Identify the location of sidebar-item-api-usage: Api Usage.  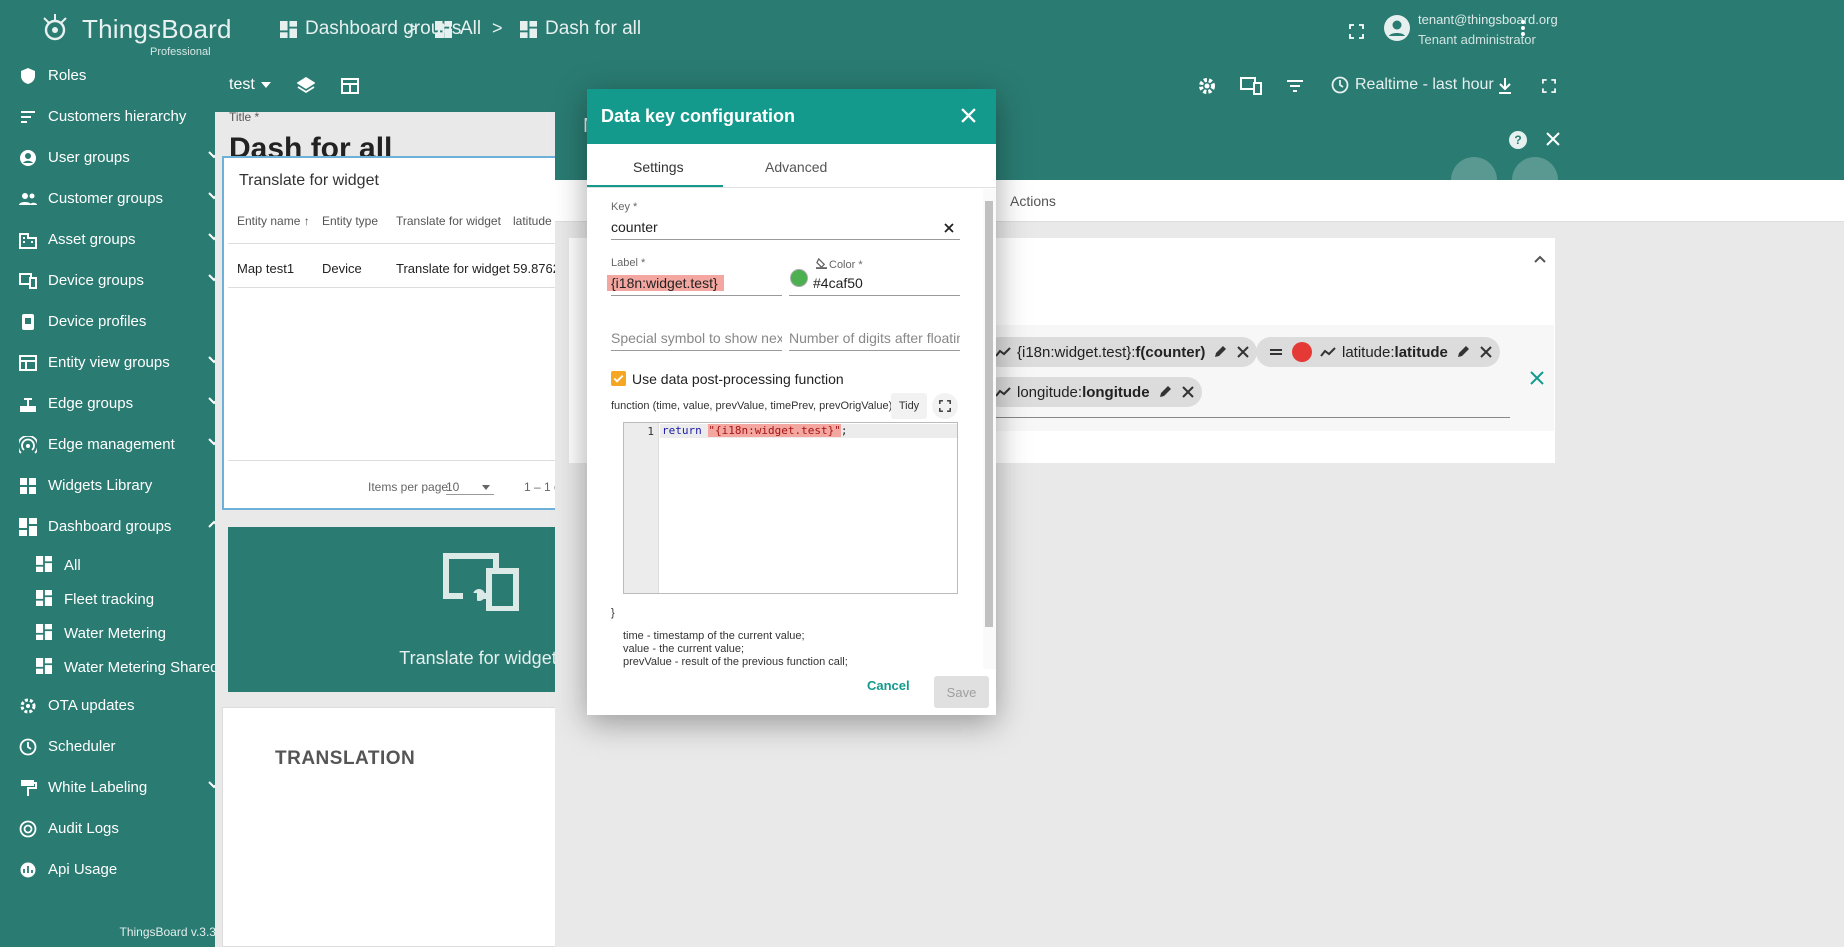
(118, 869).